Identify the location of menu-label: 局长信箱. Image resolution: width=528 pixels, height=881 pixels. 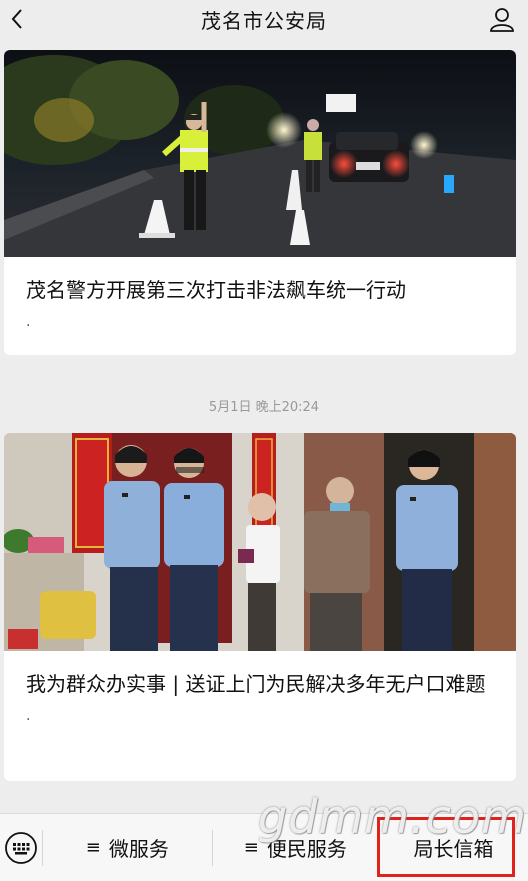
(453, 849).